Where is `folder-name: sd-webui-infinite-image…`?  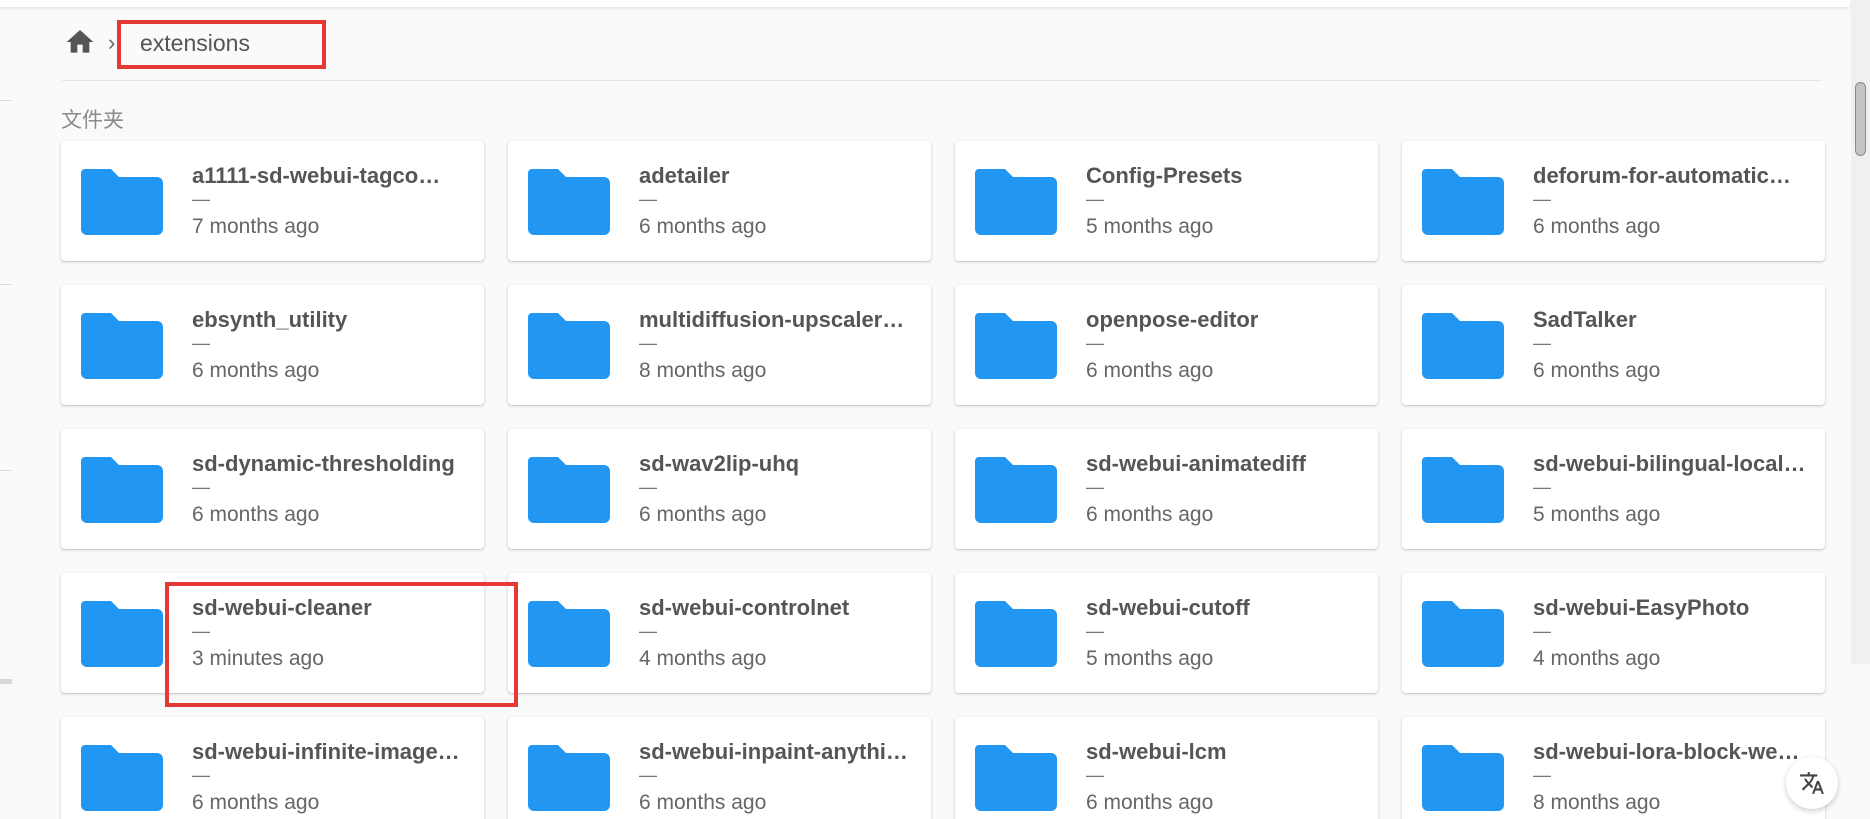 folder-name: sd-webui-infinite-image… is located at coordinates (326, 751).